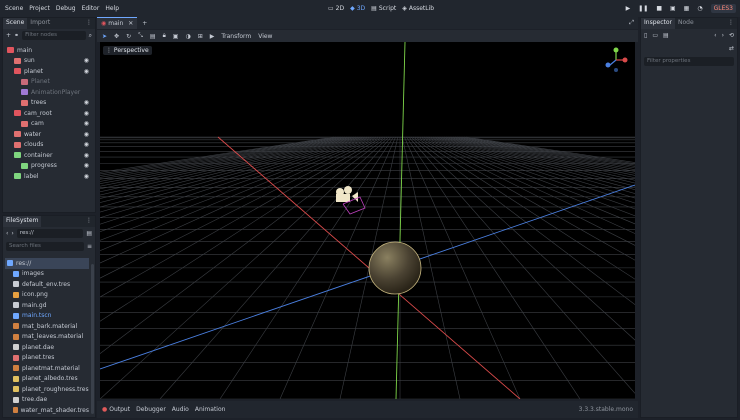 The width and height of the screenshot is (740, 420). I want to click on scale-tool-icon: ⤡, so click(140, 36).